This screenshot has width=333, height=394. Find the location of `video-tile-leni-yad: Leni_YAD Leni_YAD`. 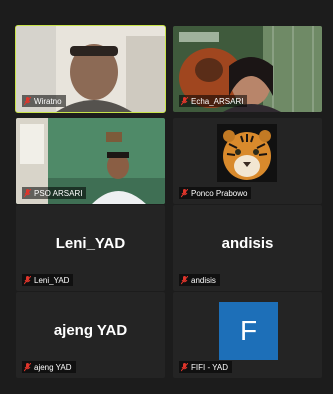

video-tile-leni-yad: Leni_YAD Leni_YAD is located at coordinates (90, 248).